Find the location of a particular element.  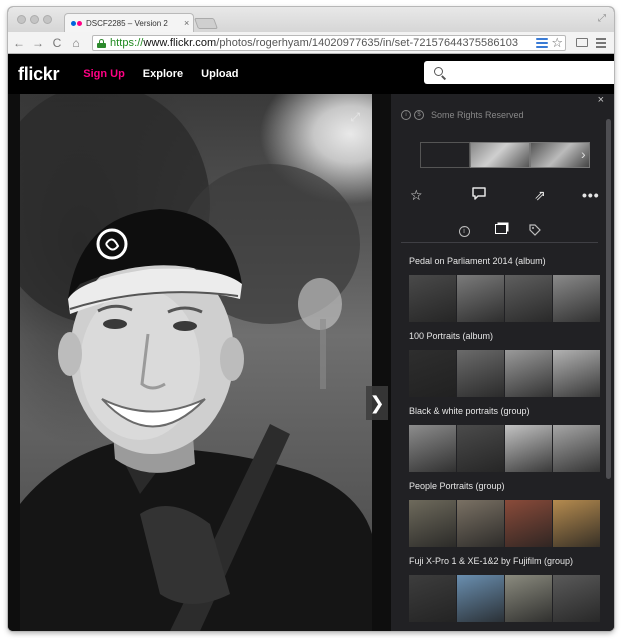

tab-tags is located at coordinates (535, 231).